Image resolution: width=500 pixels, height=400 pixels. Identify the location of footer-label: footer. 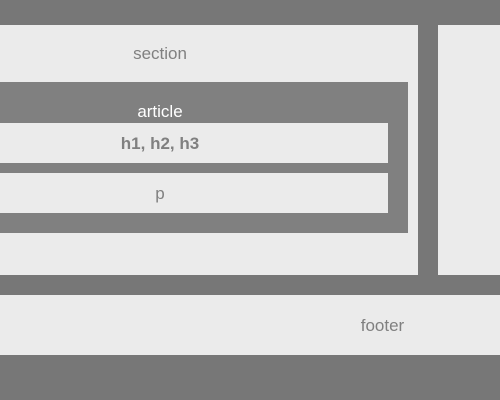
(382, 325).